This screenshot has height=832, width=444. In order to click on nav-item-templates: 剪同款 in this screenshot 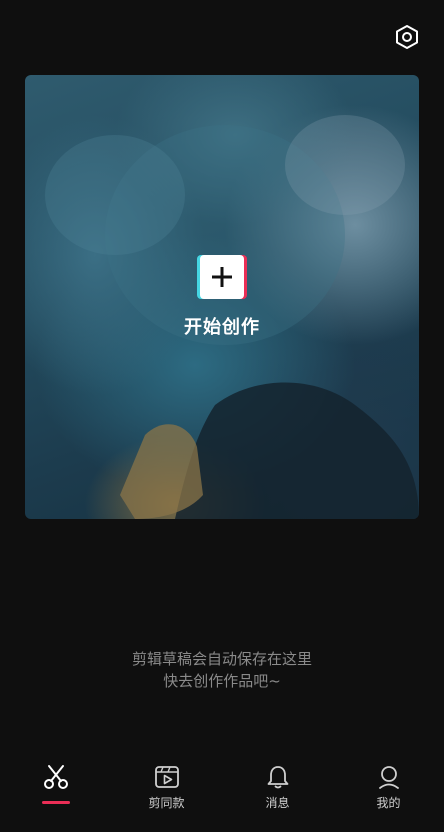, I will do `click(167, 780)`.